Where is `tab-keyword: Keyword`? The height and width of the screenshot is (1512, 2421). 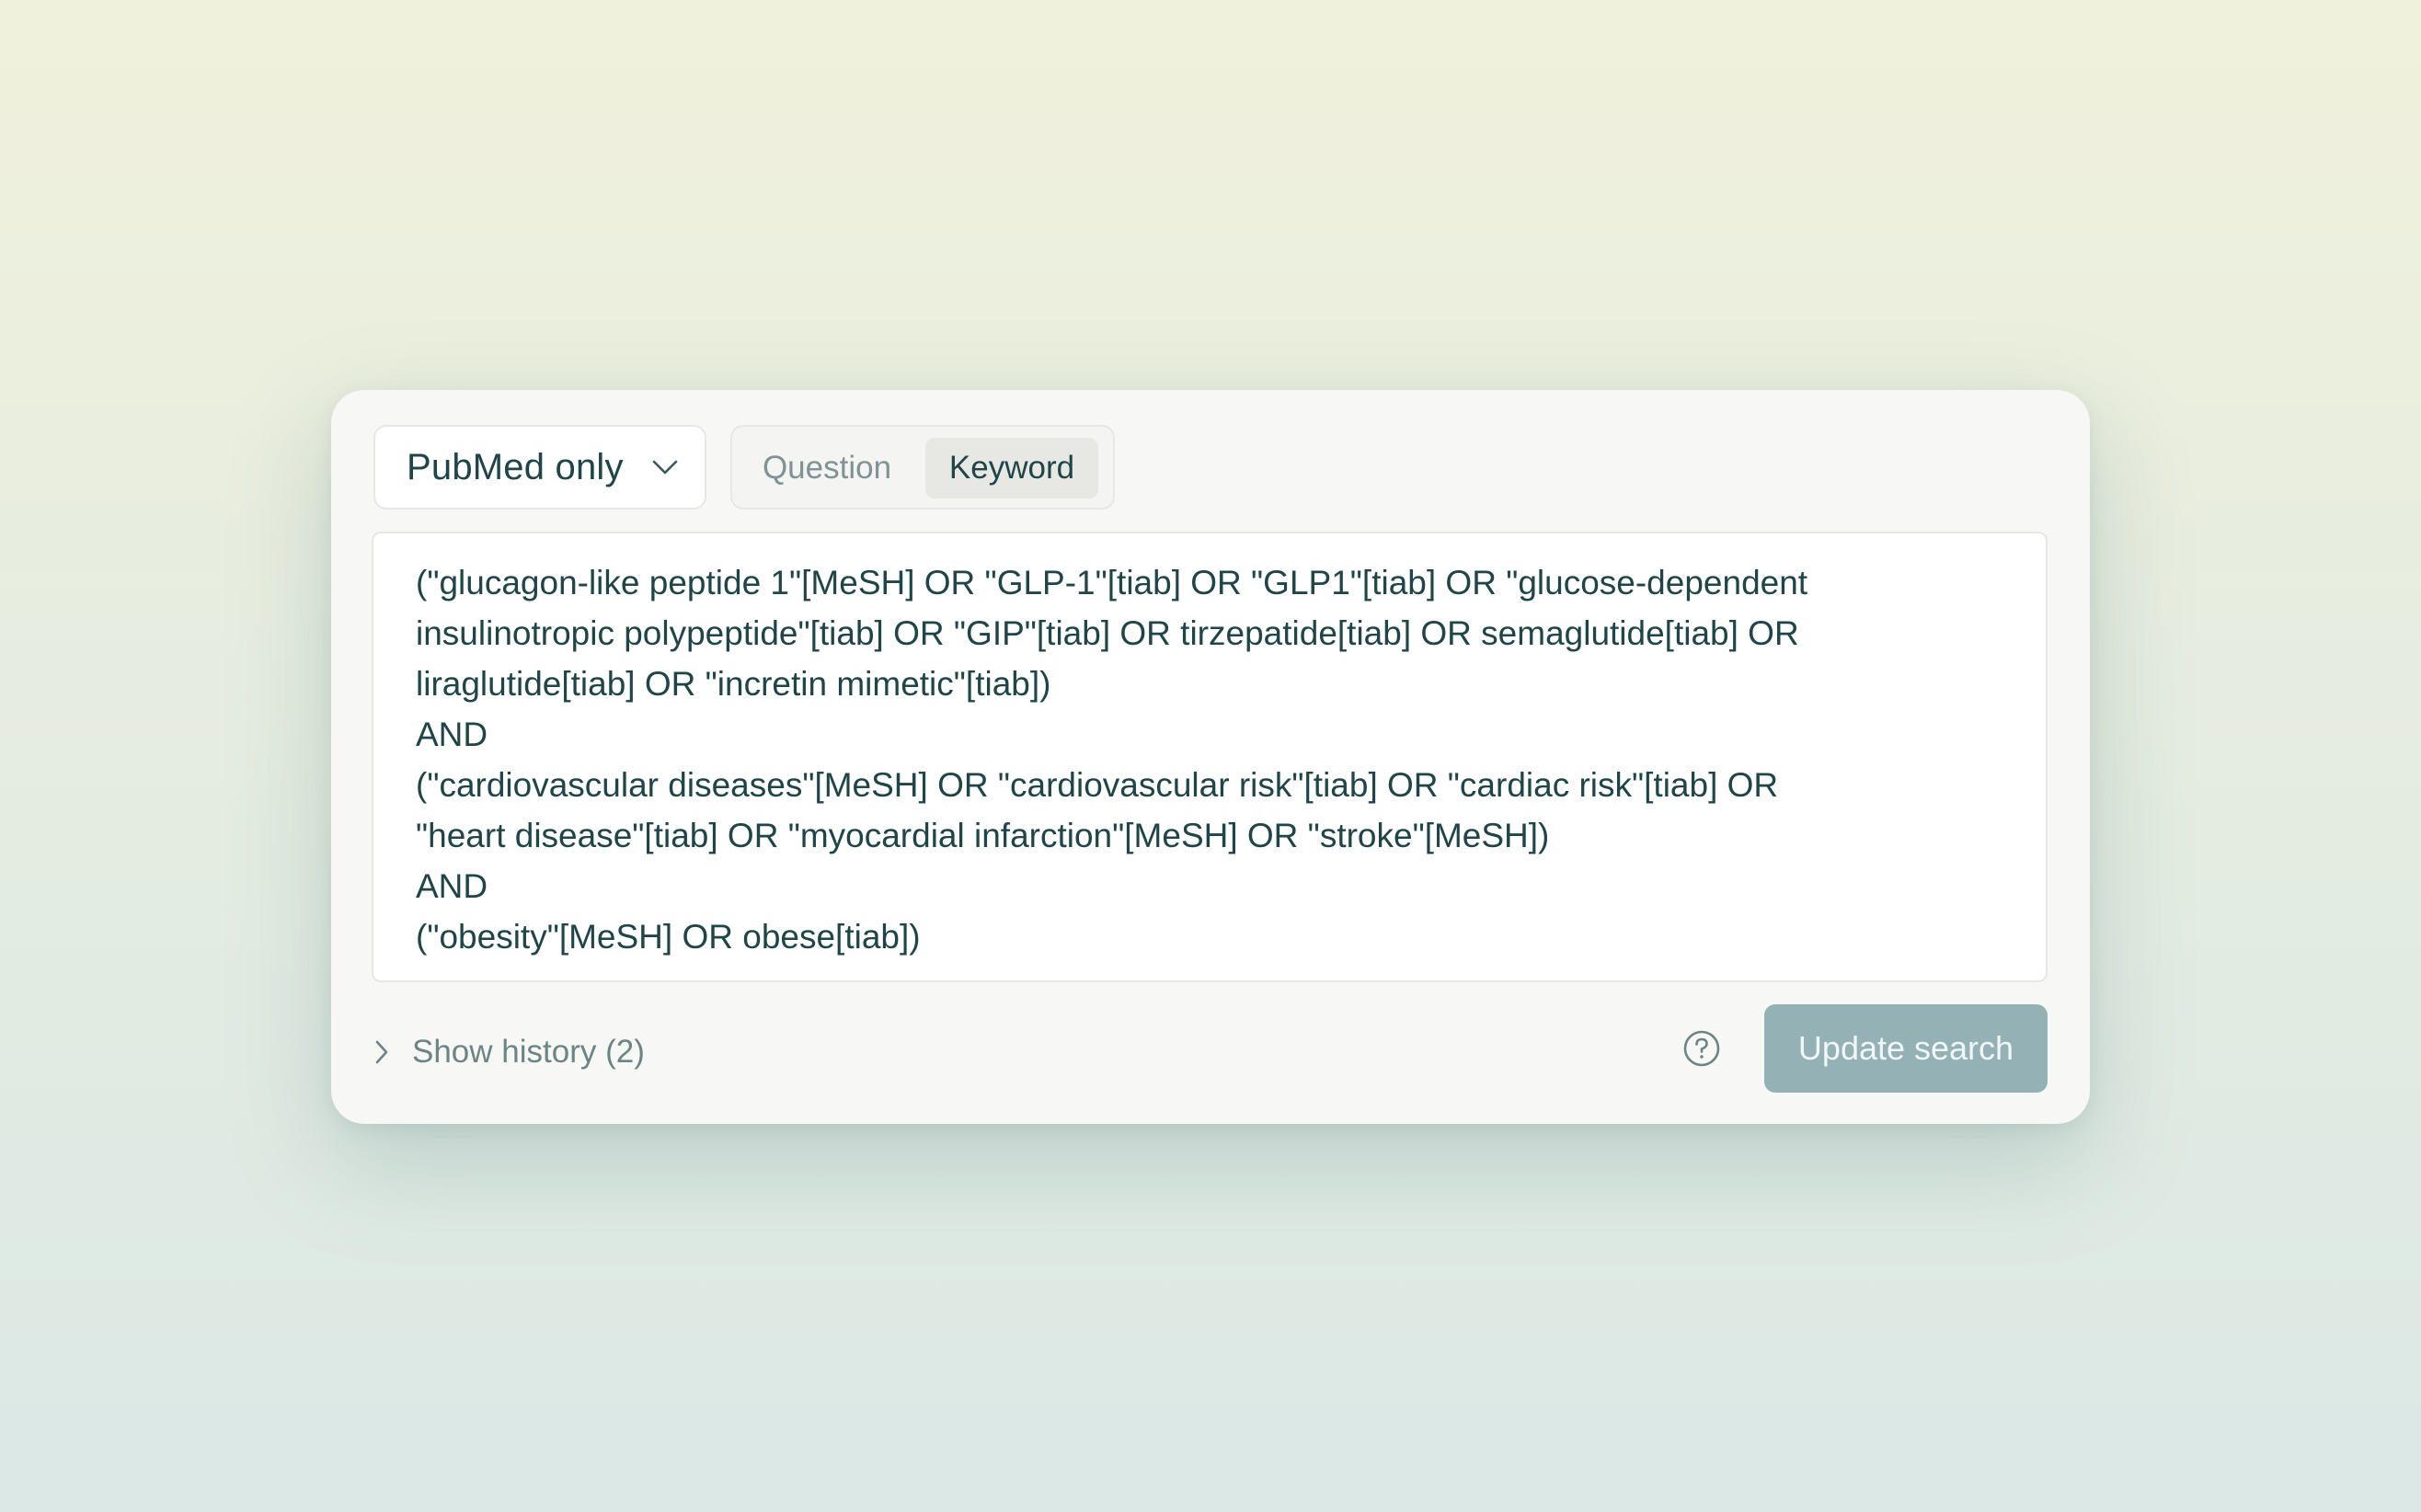
tab-keyword: Keyword is located at coordinates (1012, 468).